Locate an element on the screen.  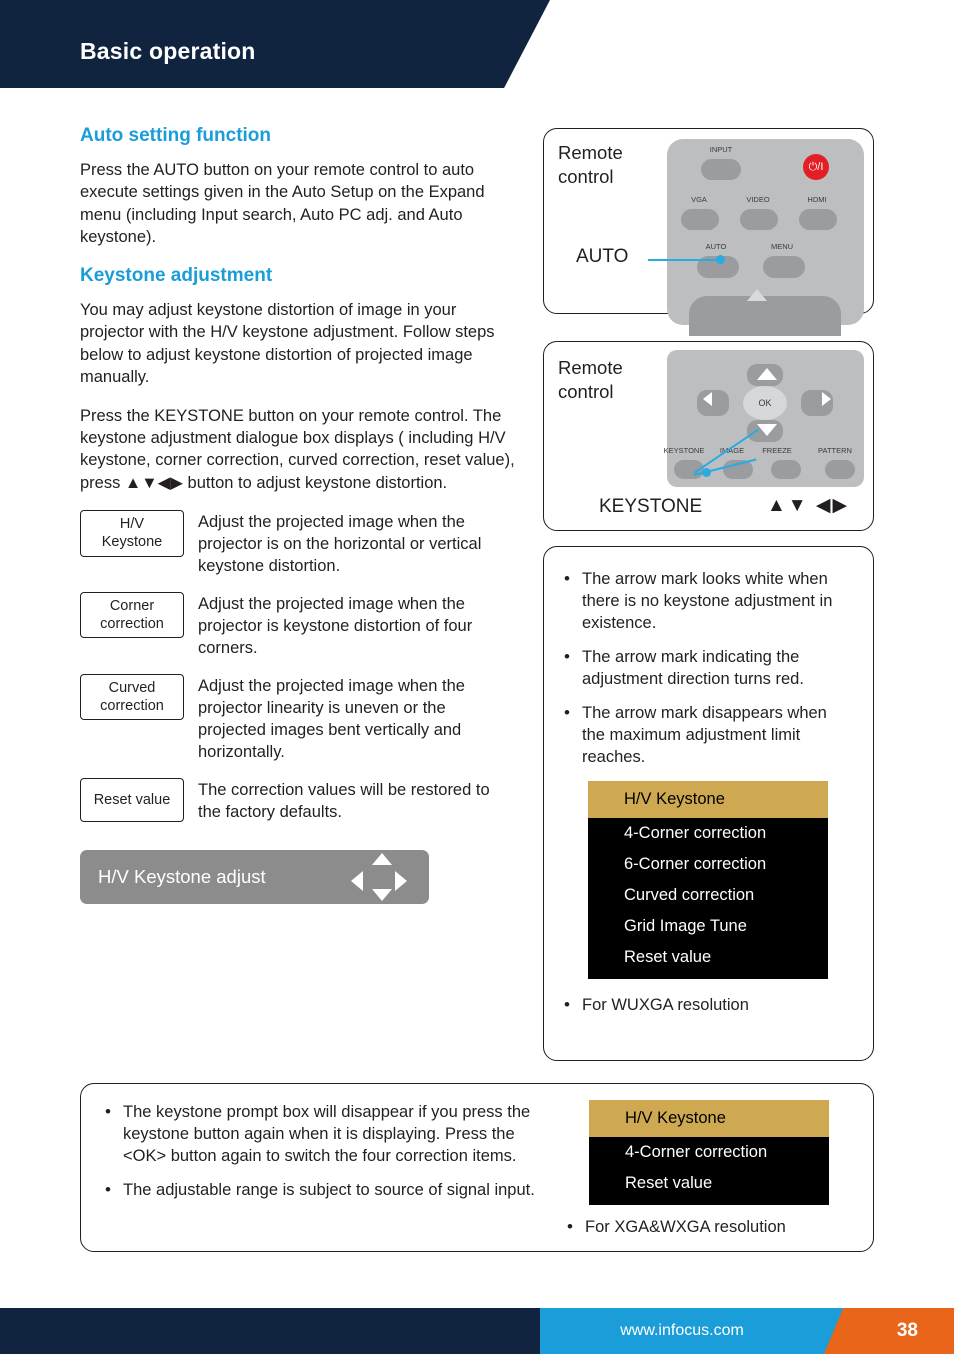
remote1-key-label-hdmi: HDMI is located at coordinates (817, 199).